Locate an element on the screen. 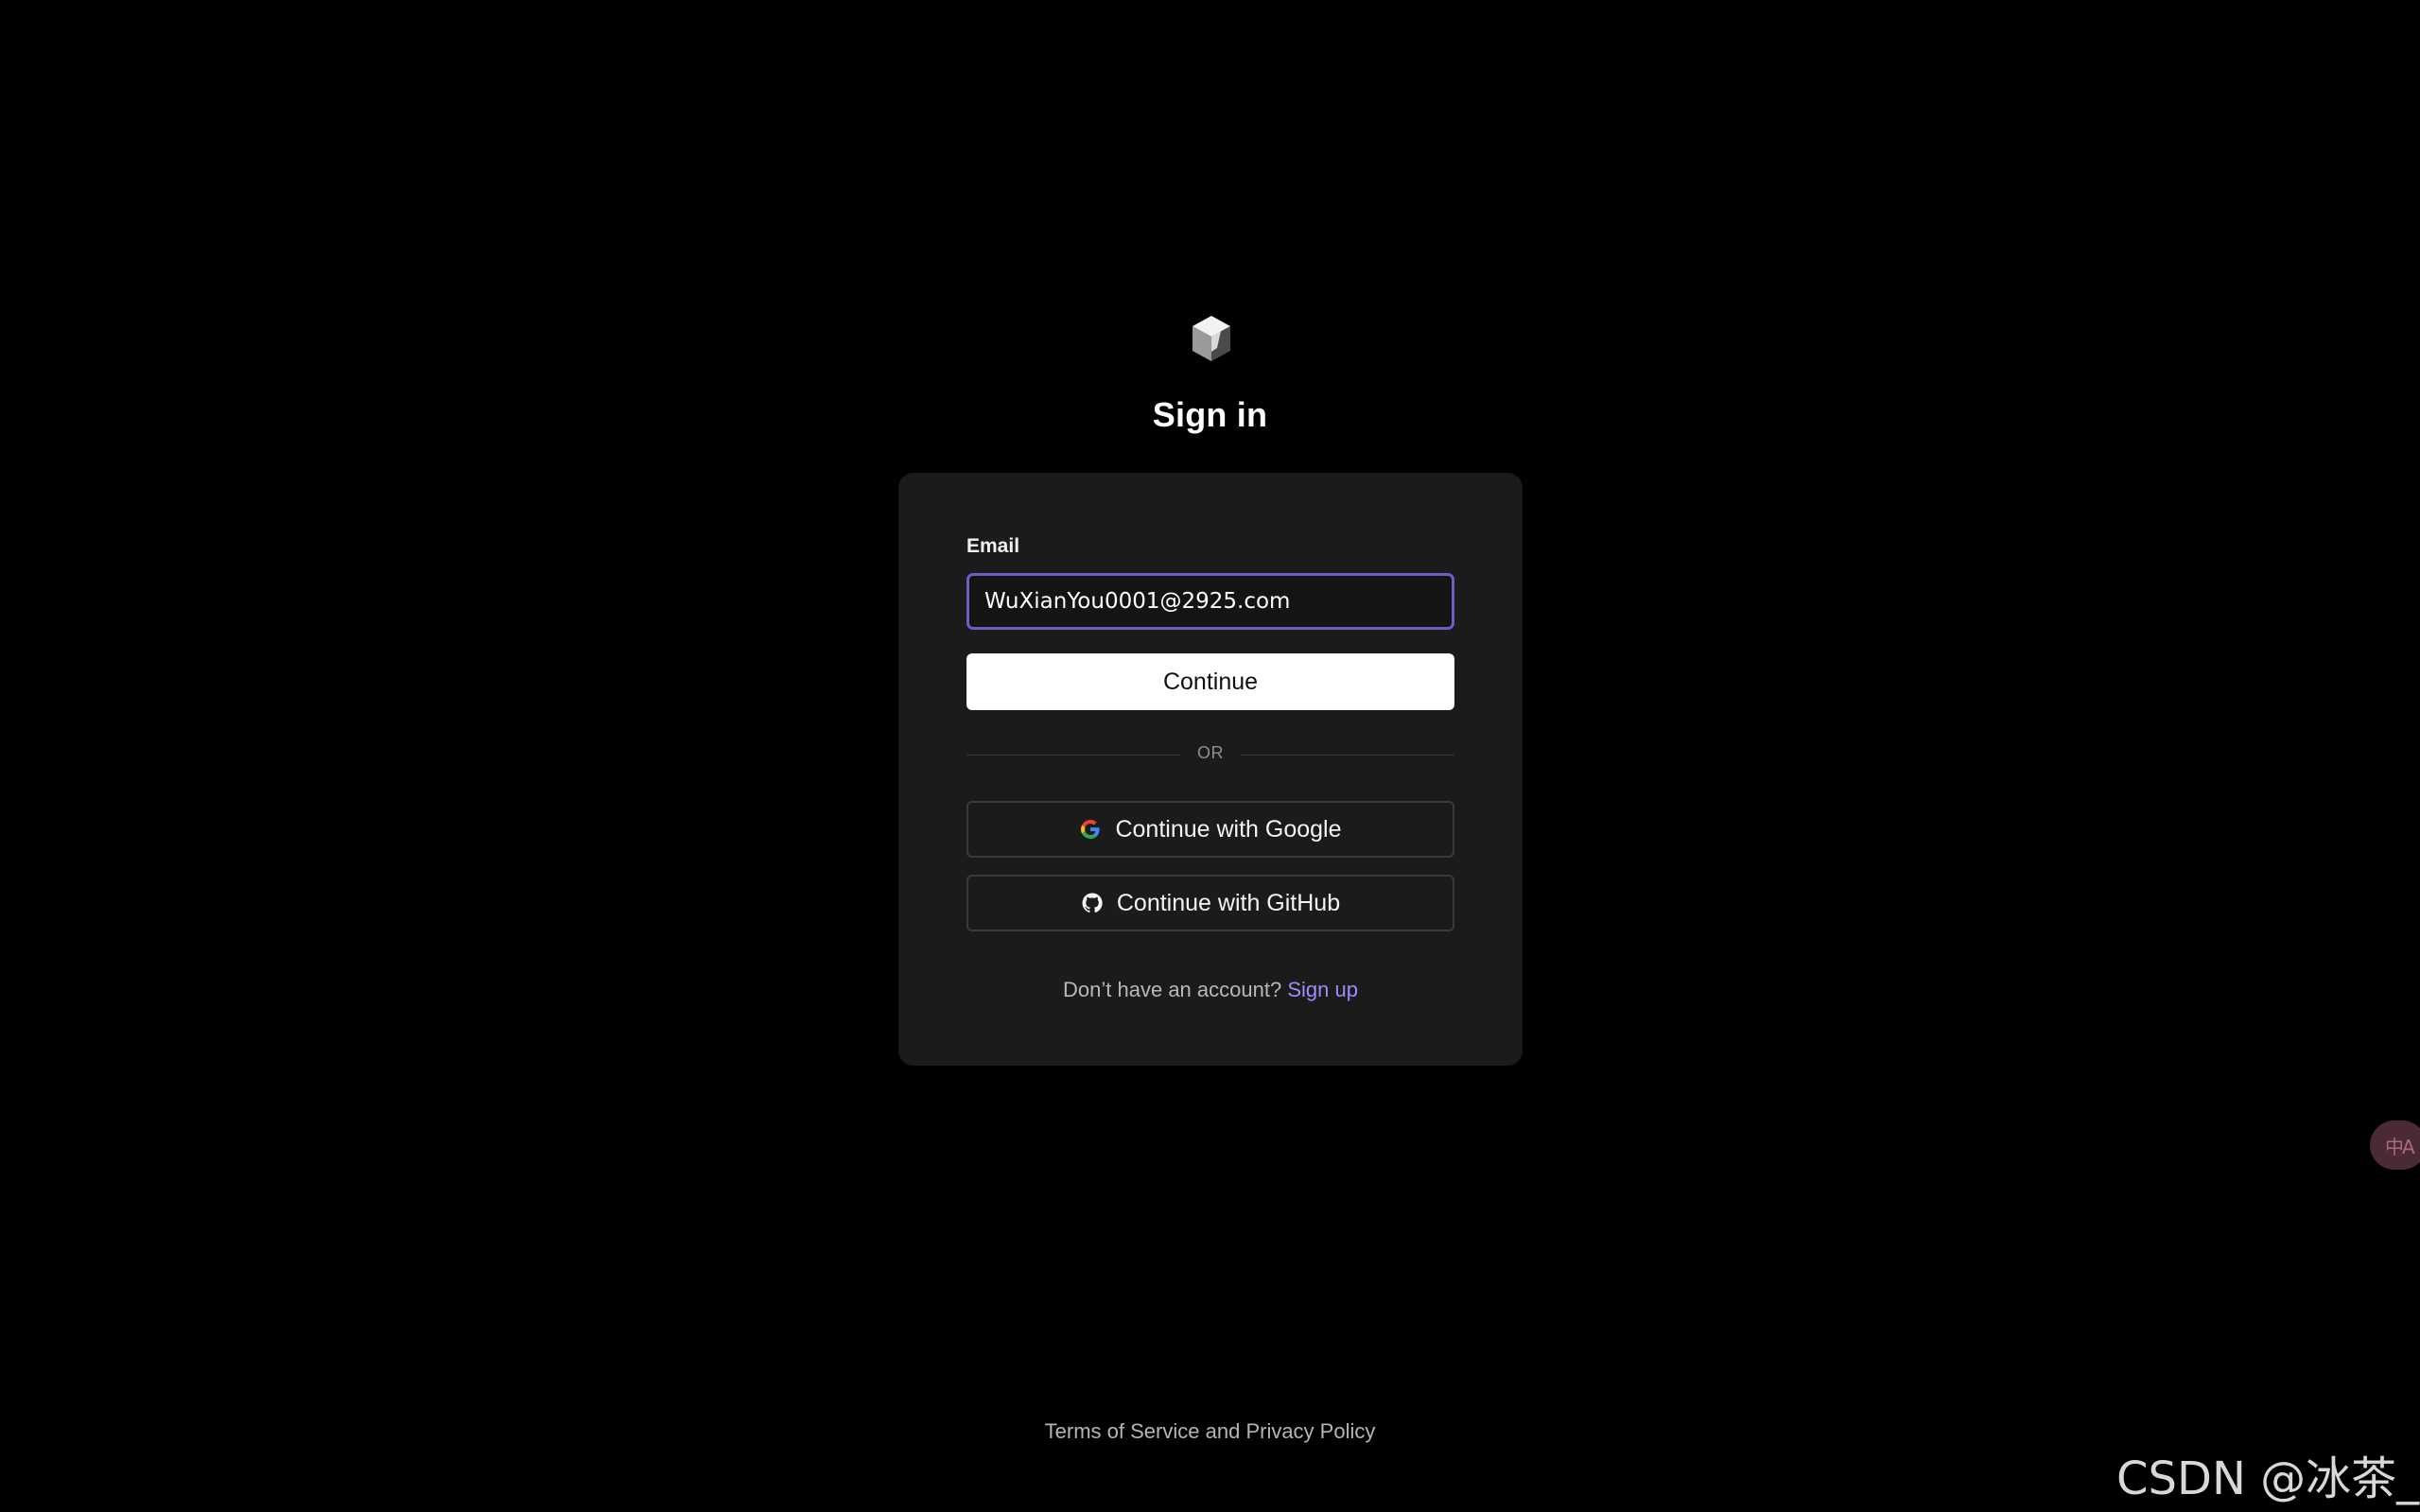 Image resolution: width=2420 pixels, height=1512 pixels. continue-with-google-button: Continue with Google is located at coordinates (1210, 829).